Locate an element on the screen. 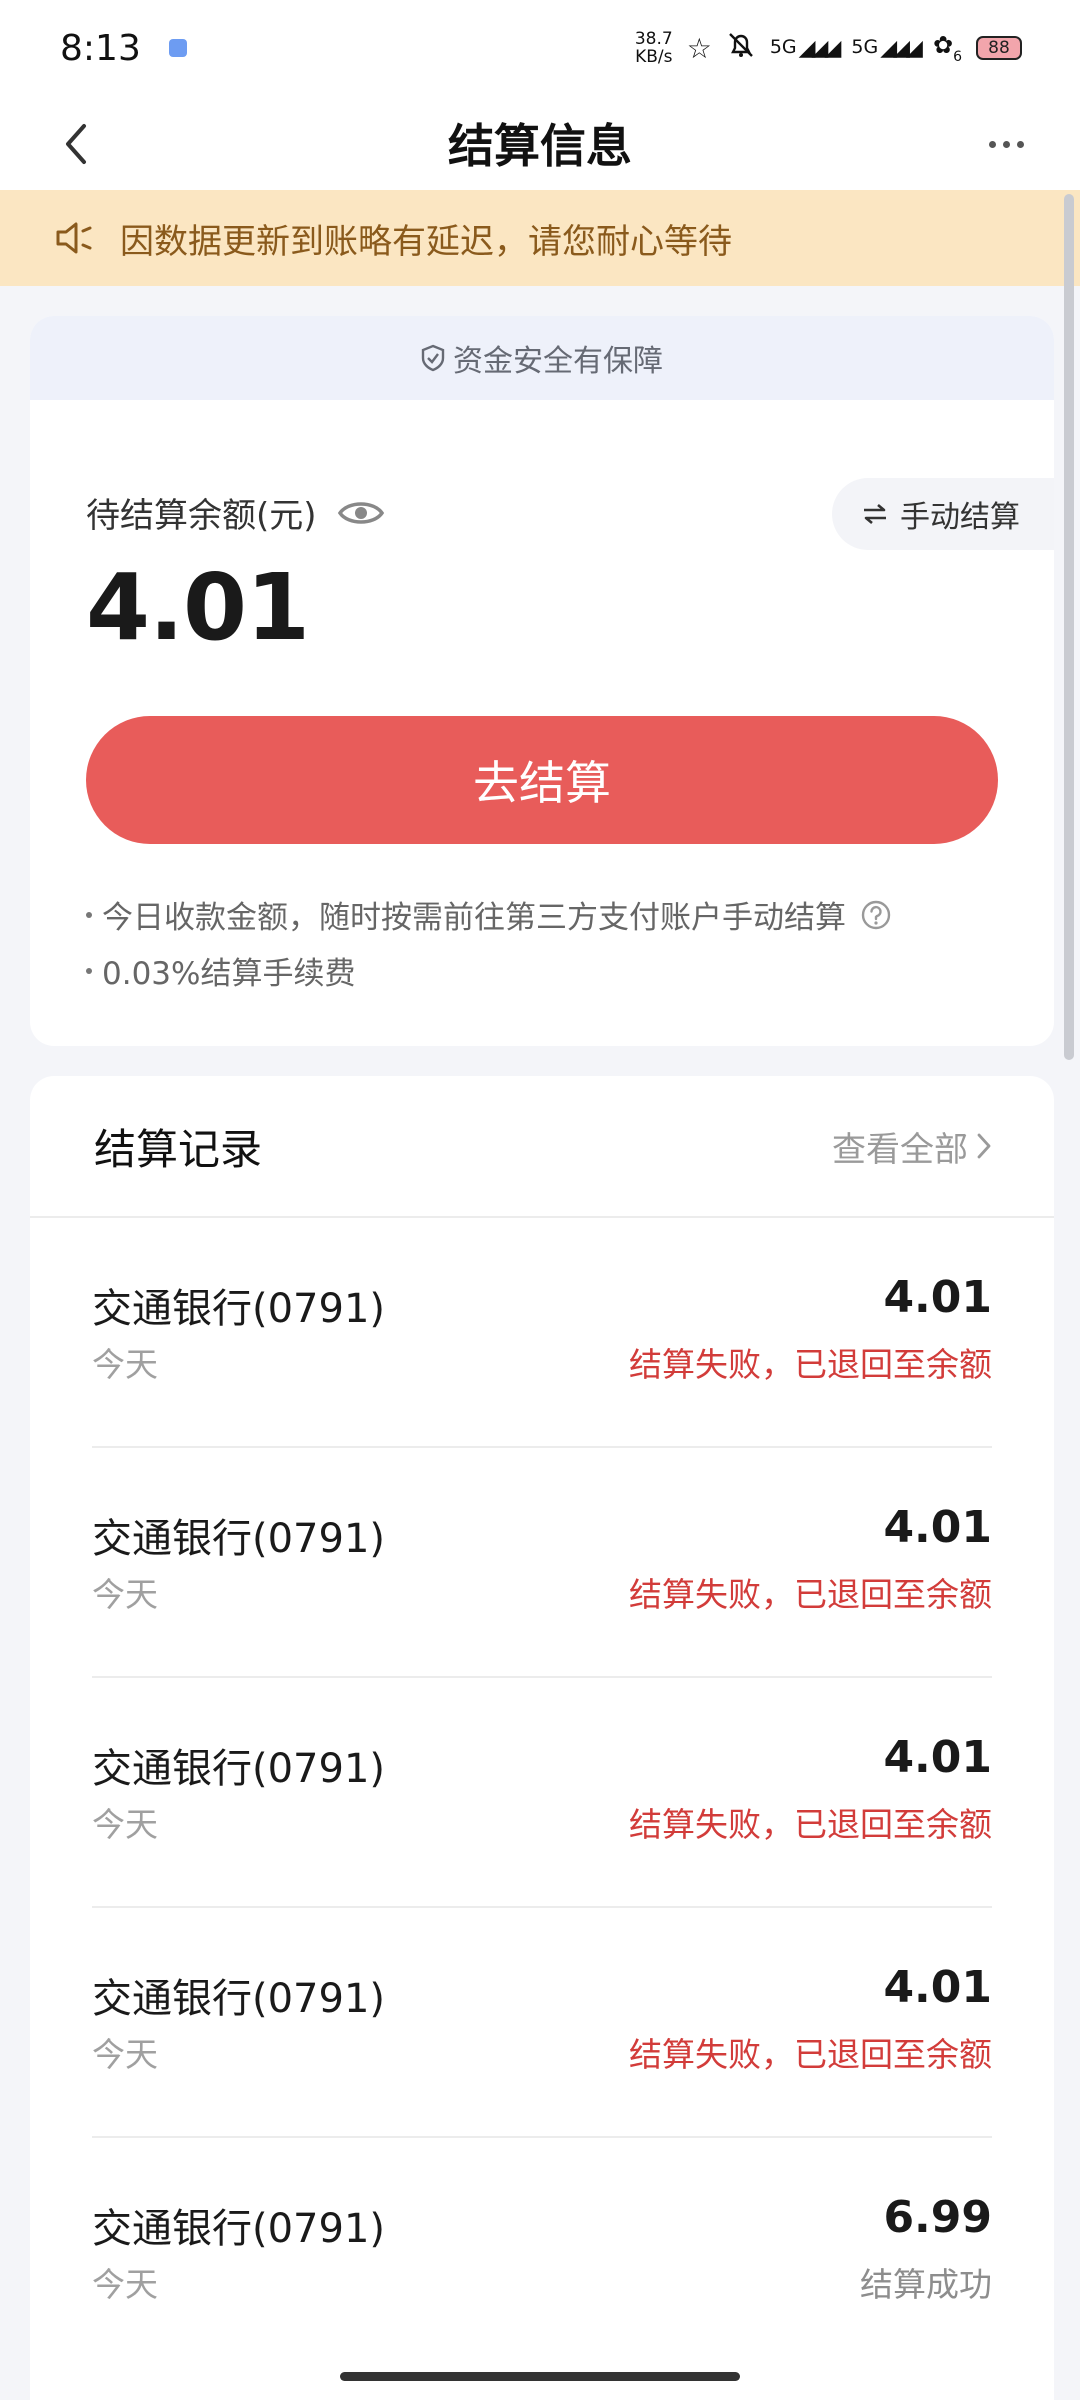 This screenshot has width=1080, height=2400. safety-text: 资金安全有保障 is located at coordinates (558, 361).